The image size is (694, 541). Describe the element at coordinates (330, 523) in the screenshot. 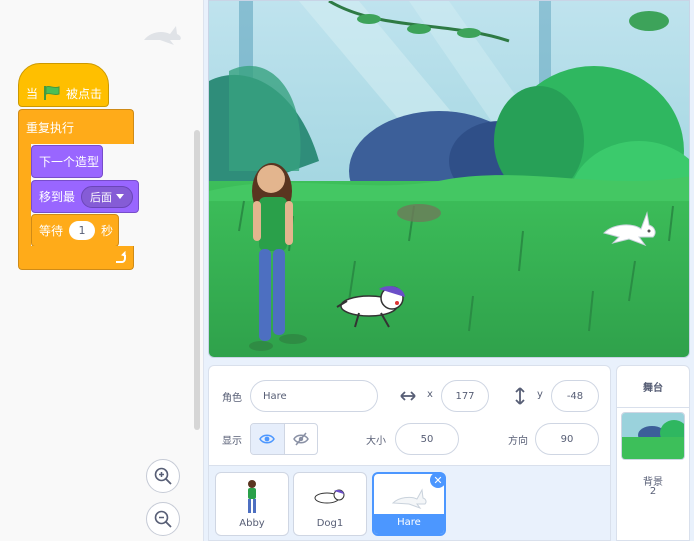

I see `sprite-tile-name: Dog1` at that location.